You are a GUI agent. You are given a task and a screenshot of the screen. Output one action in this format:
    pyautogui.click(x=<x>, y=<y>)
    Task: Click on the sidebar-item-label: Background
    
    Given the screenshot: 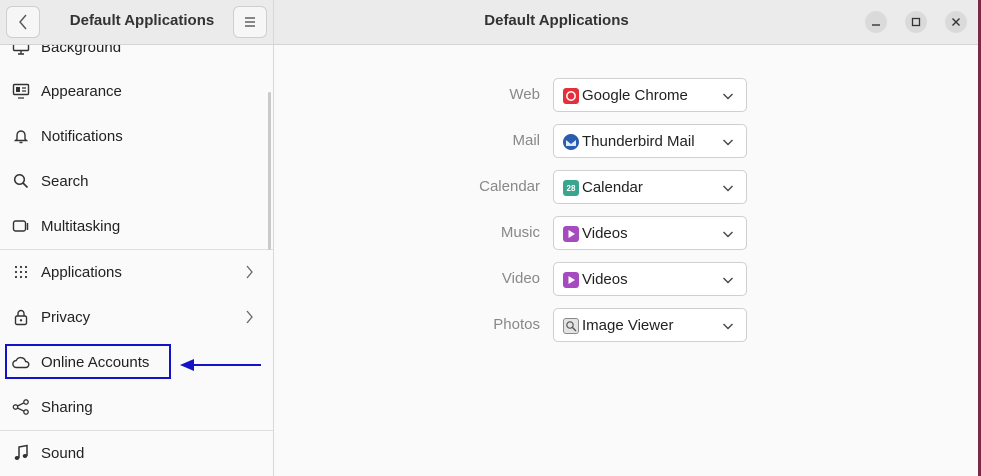 What is the action you would take?
    pyautogui.click(x=81, y=50)
    